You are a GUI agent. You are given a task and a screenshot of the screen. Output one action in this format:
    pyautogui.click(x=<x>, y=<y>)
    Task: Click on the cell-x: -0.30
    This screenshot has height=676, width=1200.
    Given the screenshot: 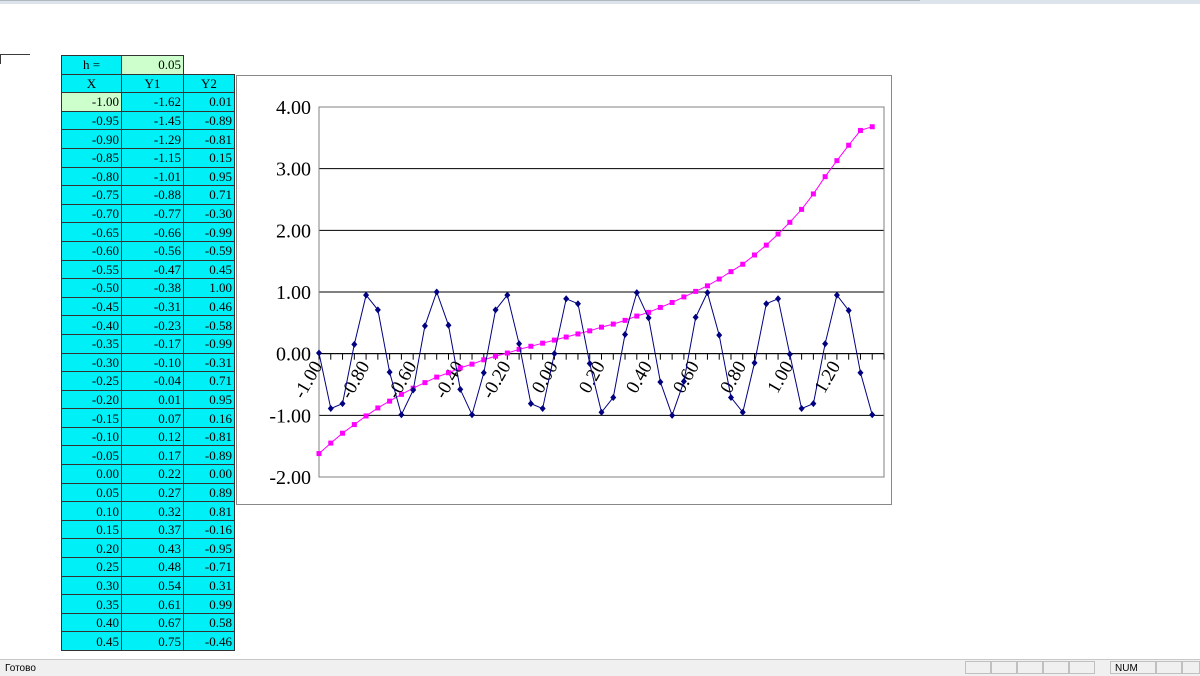 What is the action you would take?
    pyautogui.click(x=91, y=362)
    